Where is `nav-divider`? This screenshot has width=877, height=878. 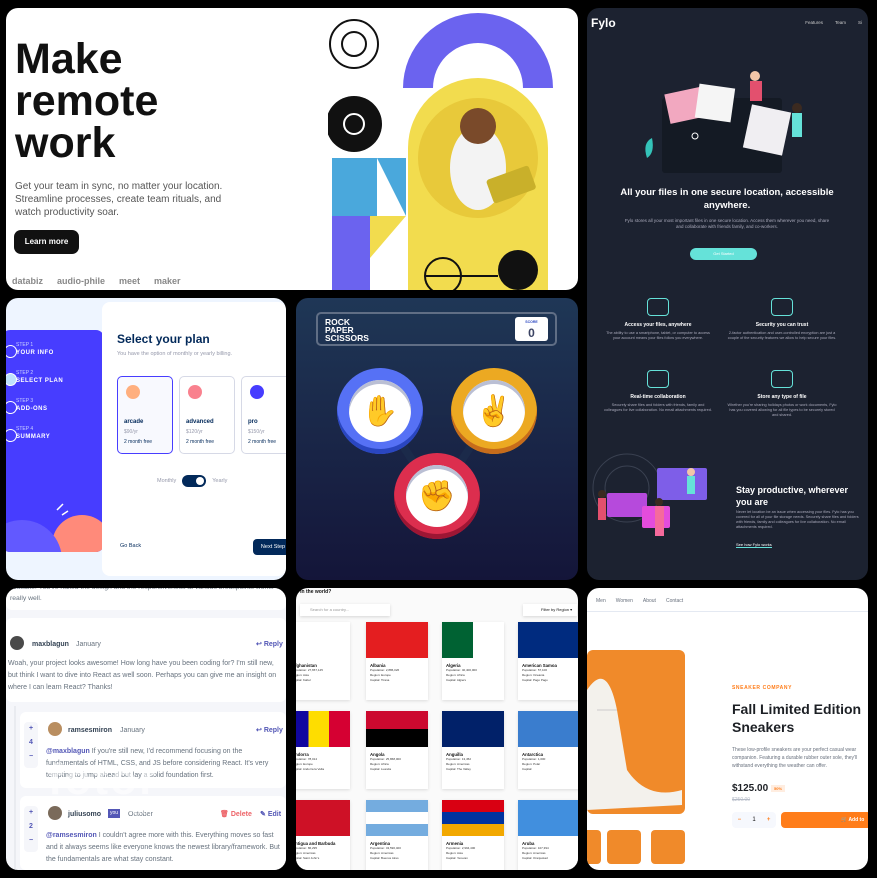 nav-divider is located at coordinates (727, 611).